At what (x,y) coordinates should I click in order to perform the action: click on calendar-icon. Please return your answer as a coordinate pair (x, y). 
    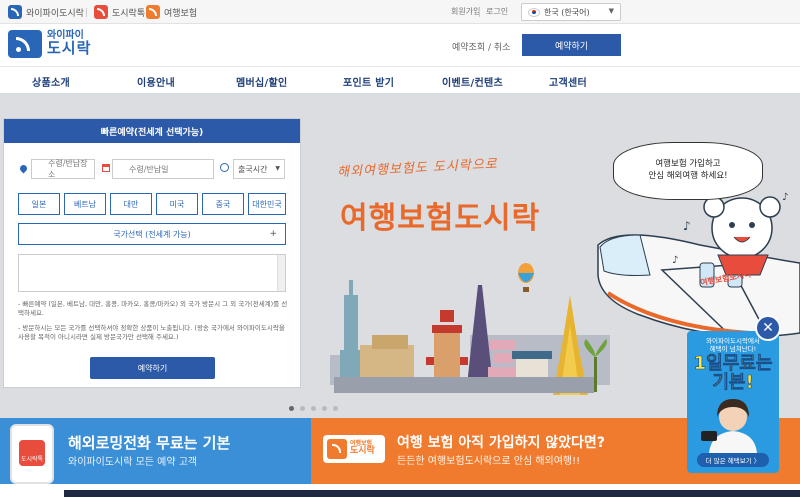
    Looking at the image, I should click on (106, 168).